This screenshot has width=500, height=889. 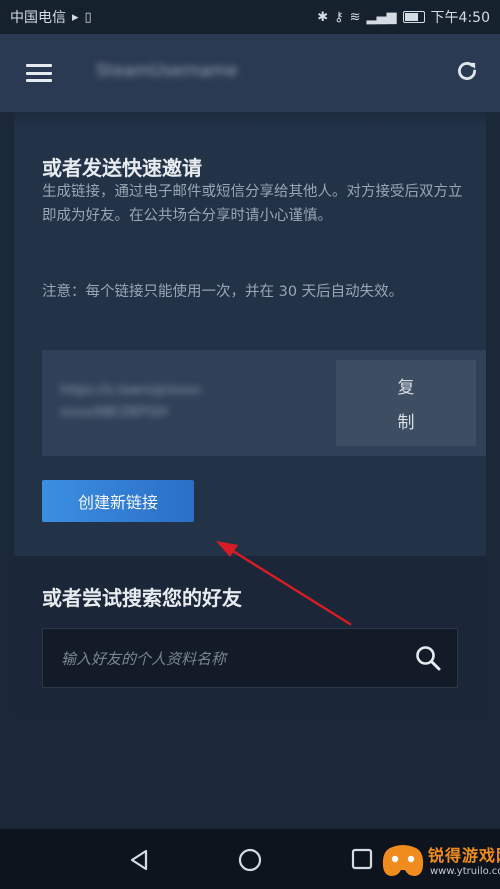 I want to click on copy-label-line-1: 复, so click(x=406, y=388).